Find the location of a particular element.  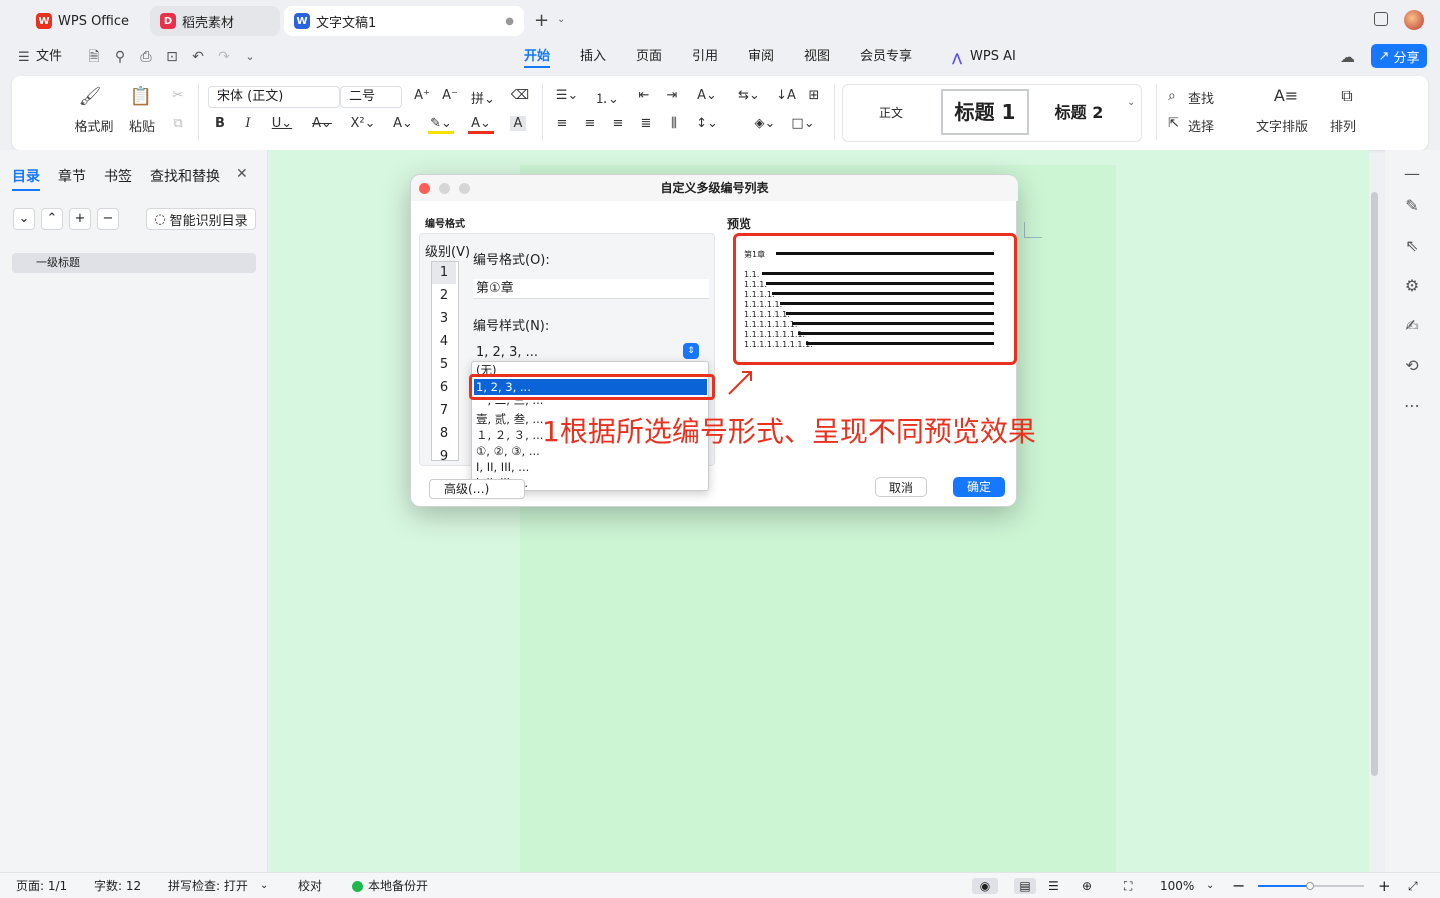

page-view-icon: ▤ is located at coordinates (1025, 886).